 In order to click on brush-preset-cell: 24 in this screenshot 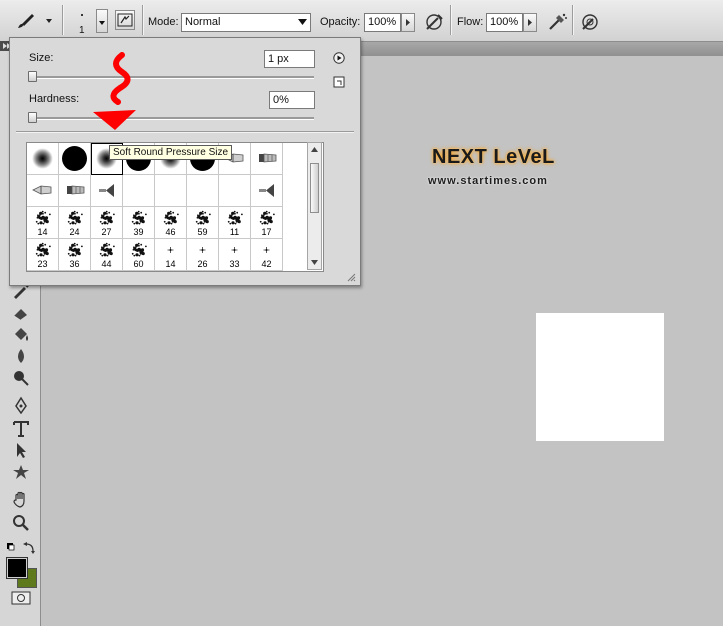, I will do `click(75, 223)`.